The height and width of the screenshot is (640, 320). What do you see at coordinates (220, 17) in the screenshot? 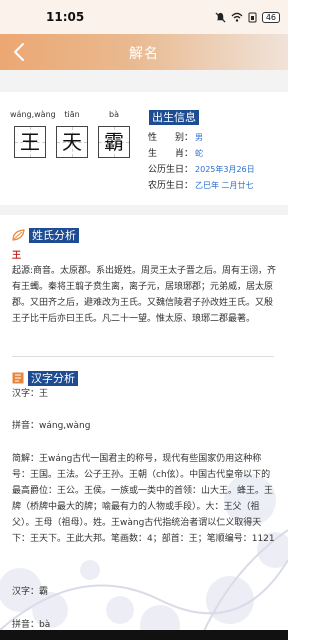
I see `mute-icon` at bounding box center [220, 17].